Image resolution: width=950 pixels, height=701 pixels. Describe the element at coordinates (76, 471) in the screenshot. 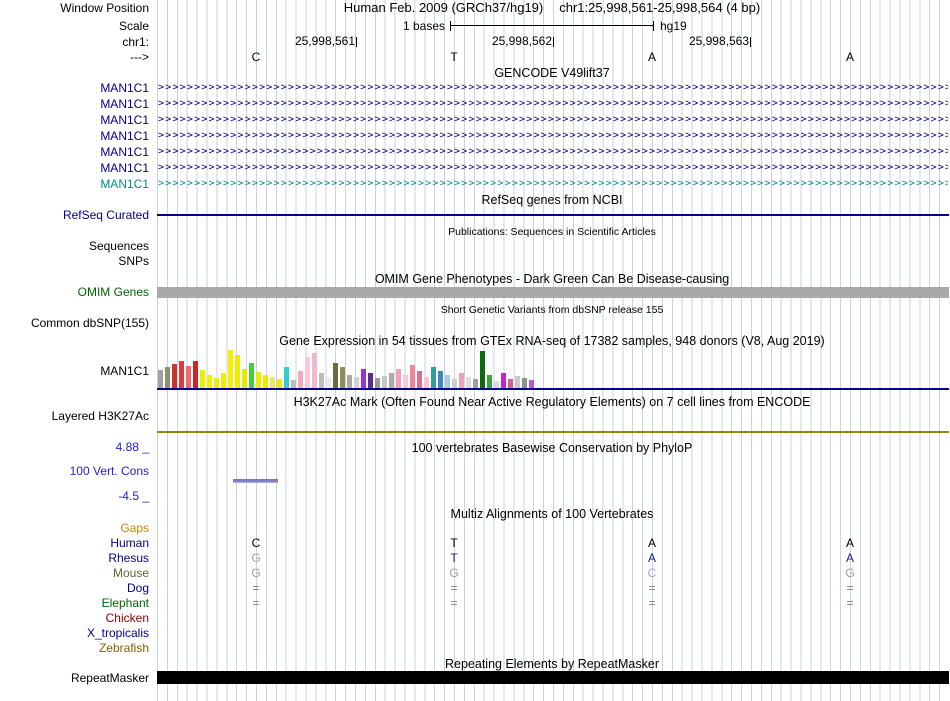

I see `phylop-track-label: 100 Vert. Cons` at that location.